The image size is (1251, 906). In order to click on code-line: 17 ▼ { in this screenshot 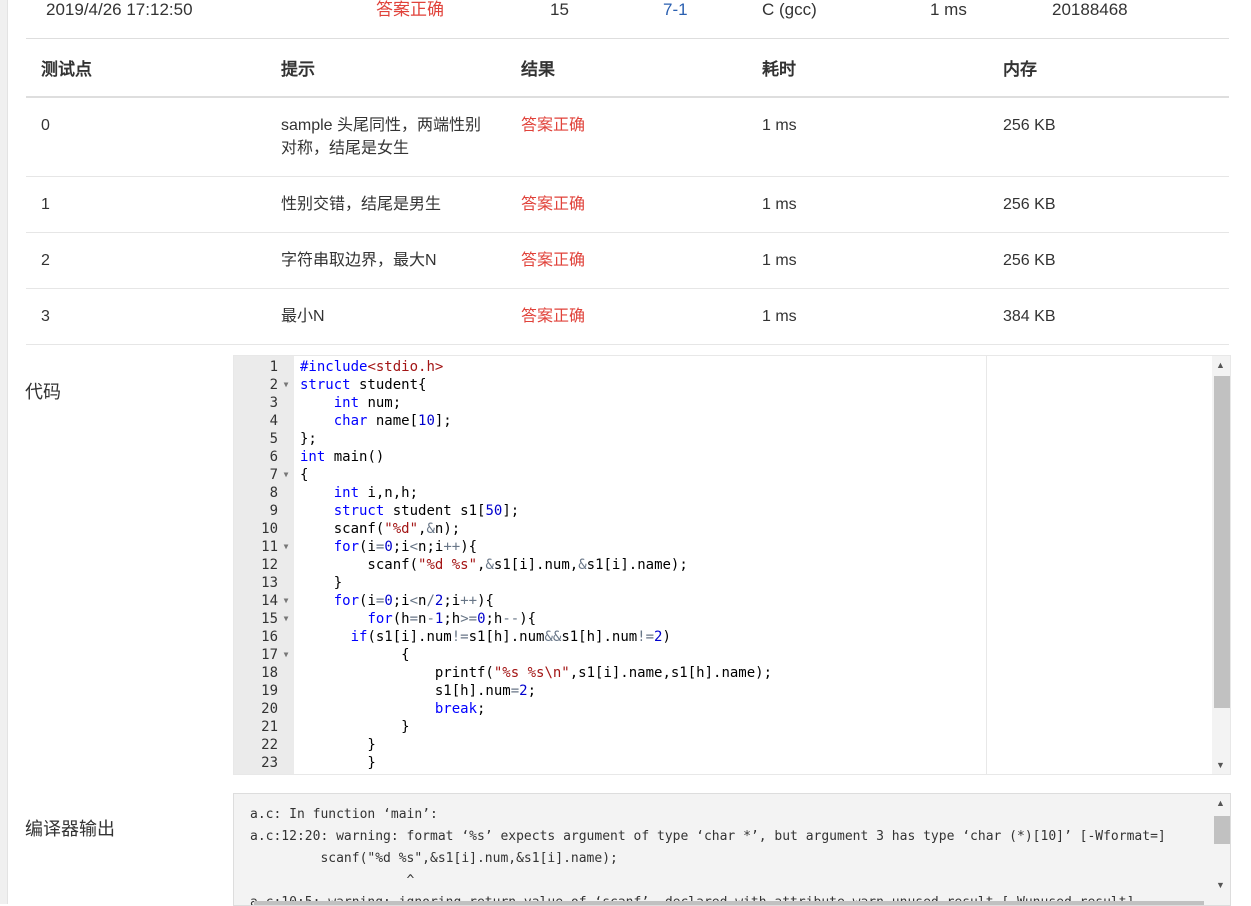, I will do `click(321, 655)`.